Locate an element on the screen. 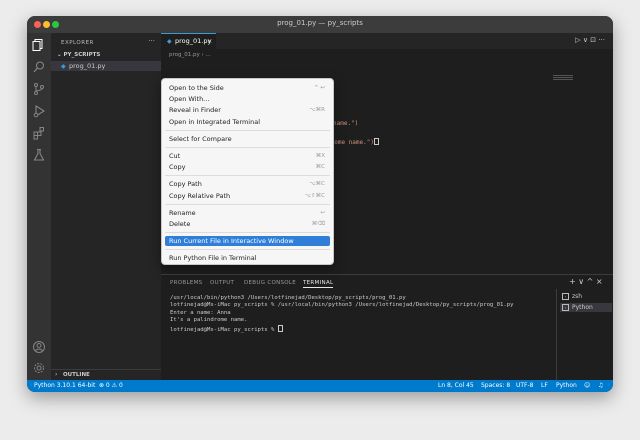 Image resolution: width=640 pixels, height=440 pixels. menu-item-shortcut: ⌥⌘C is located at coordinates (317, 184).